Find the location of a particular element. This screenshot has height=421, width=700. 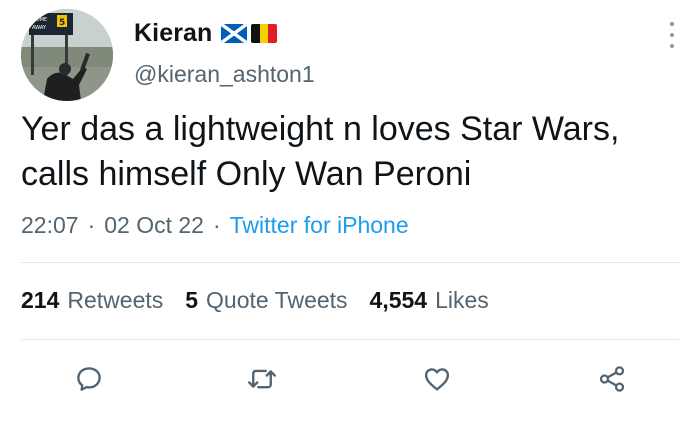

tweet-time: 22:07 is located at coordinates (50, 225).